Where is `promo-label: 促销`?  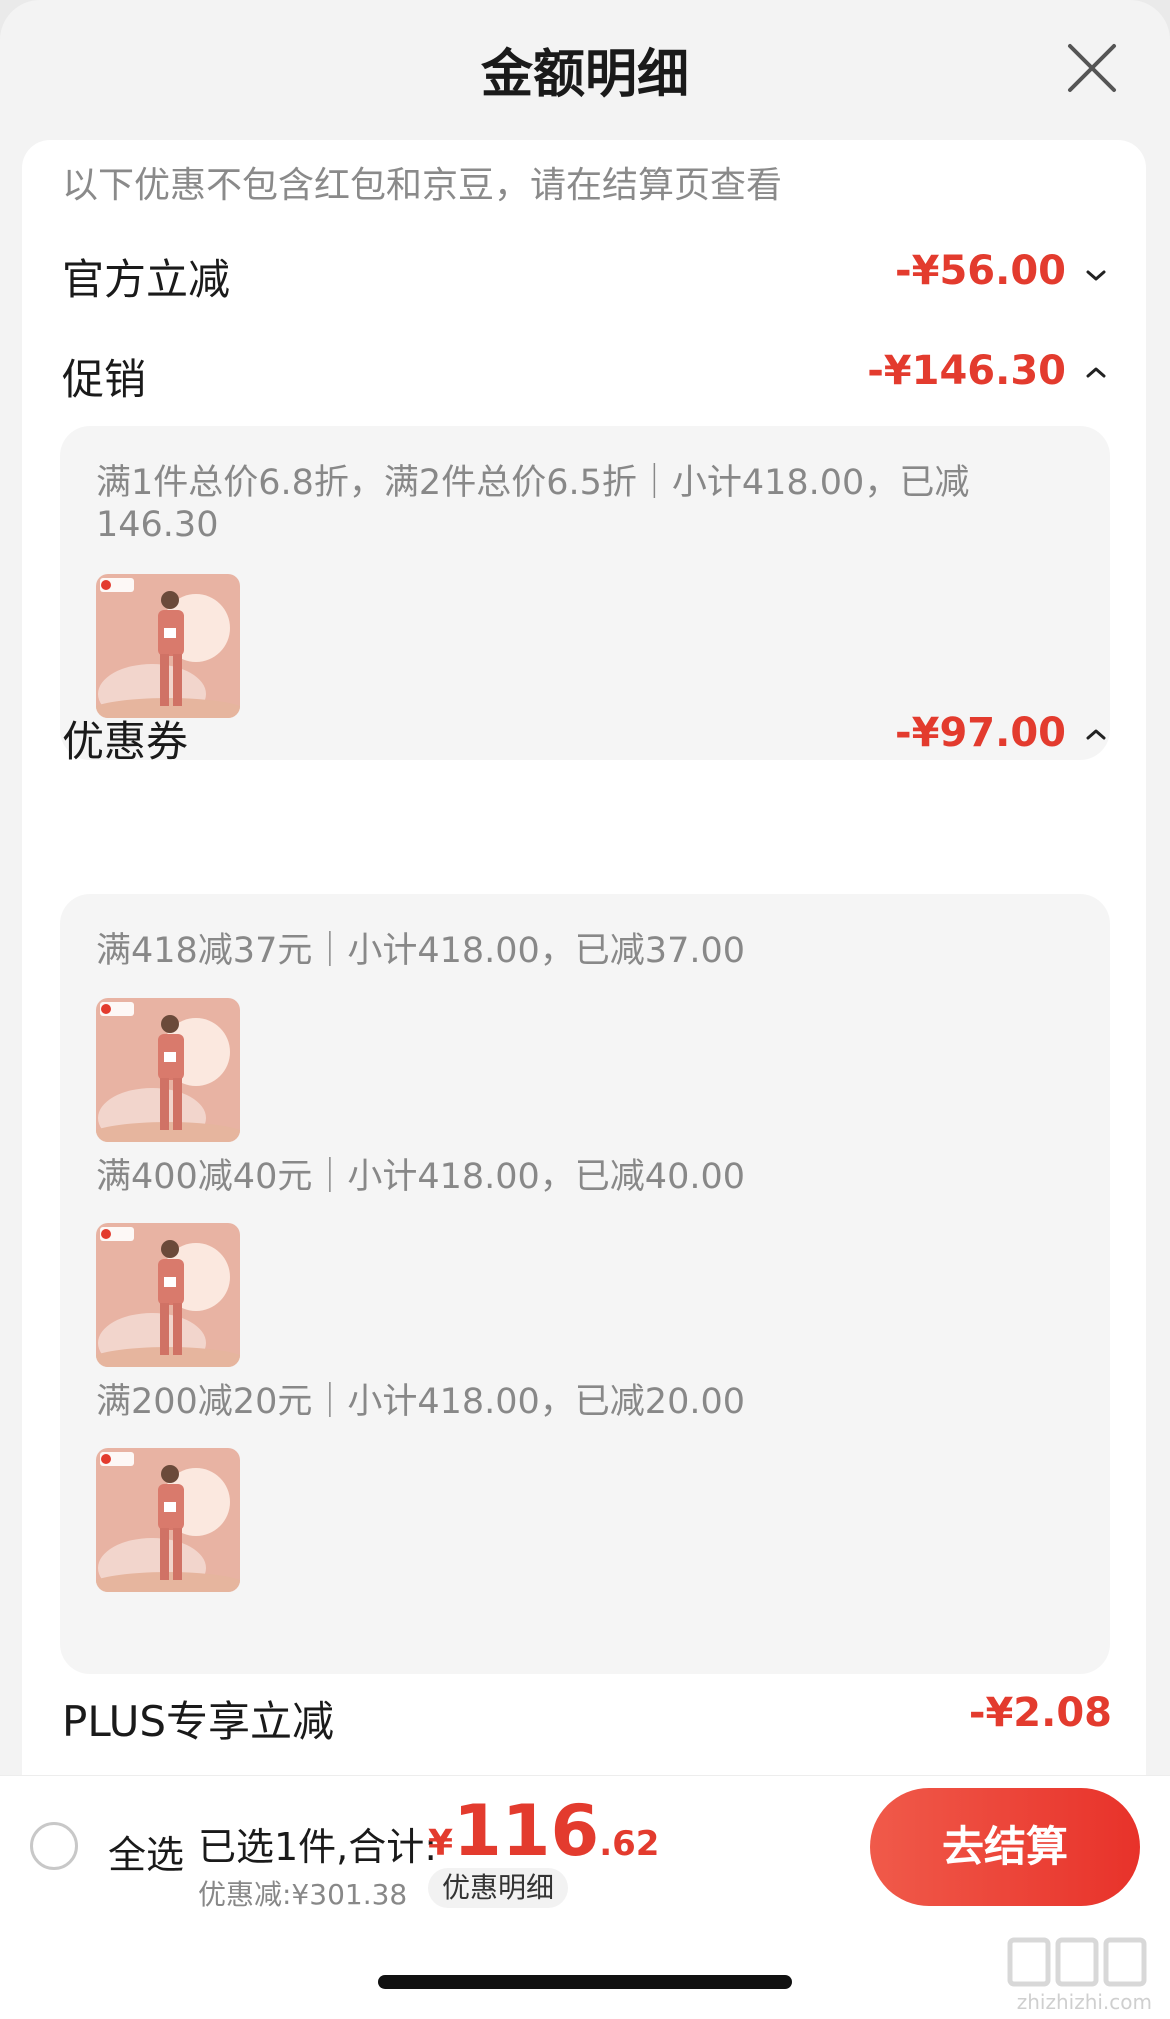
promo-label: 促销 is located at coordinates (104, 379).